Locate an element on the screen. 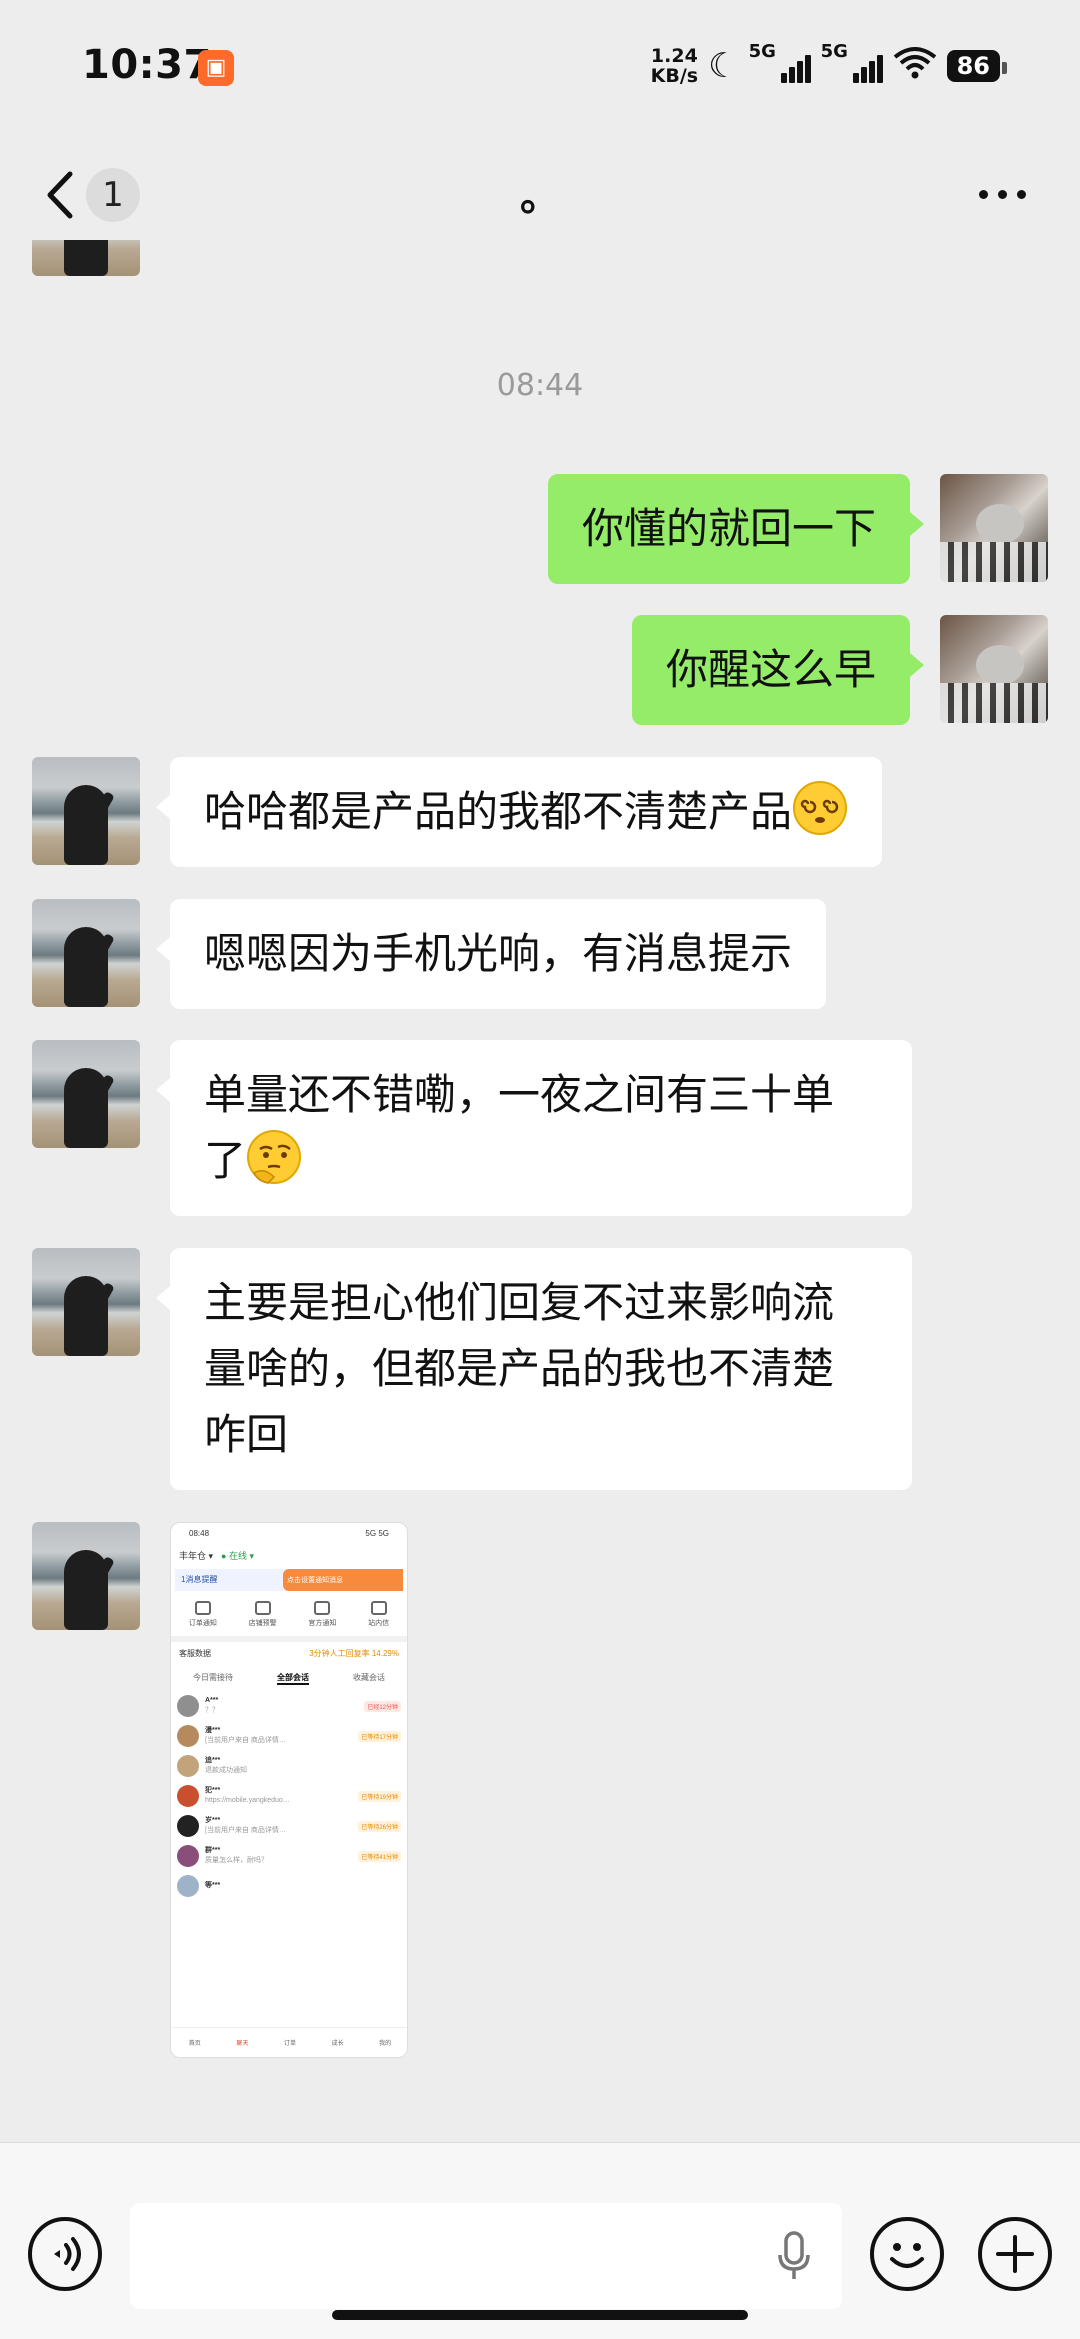 The height and width of the screenshot is (2339, 1080). message-bubble-outgoing: 你懂的就回一下 is located at coordinates (736, 529).